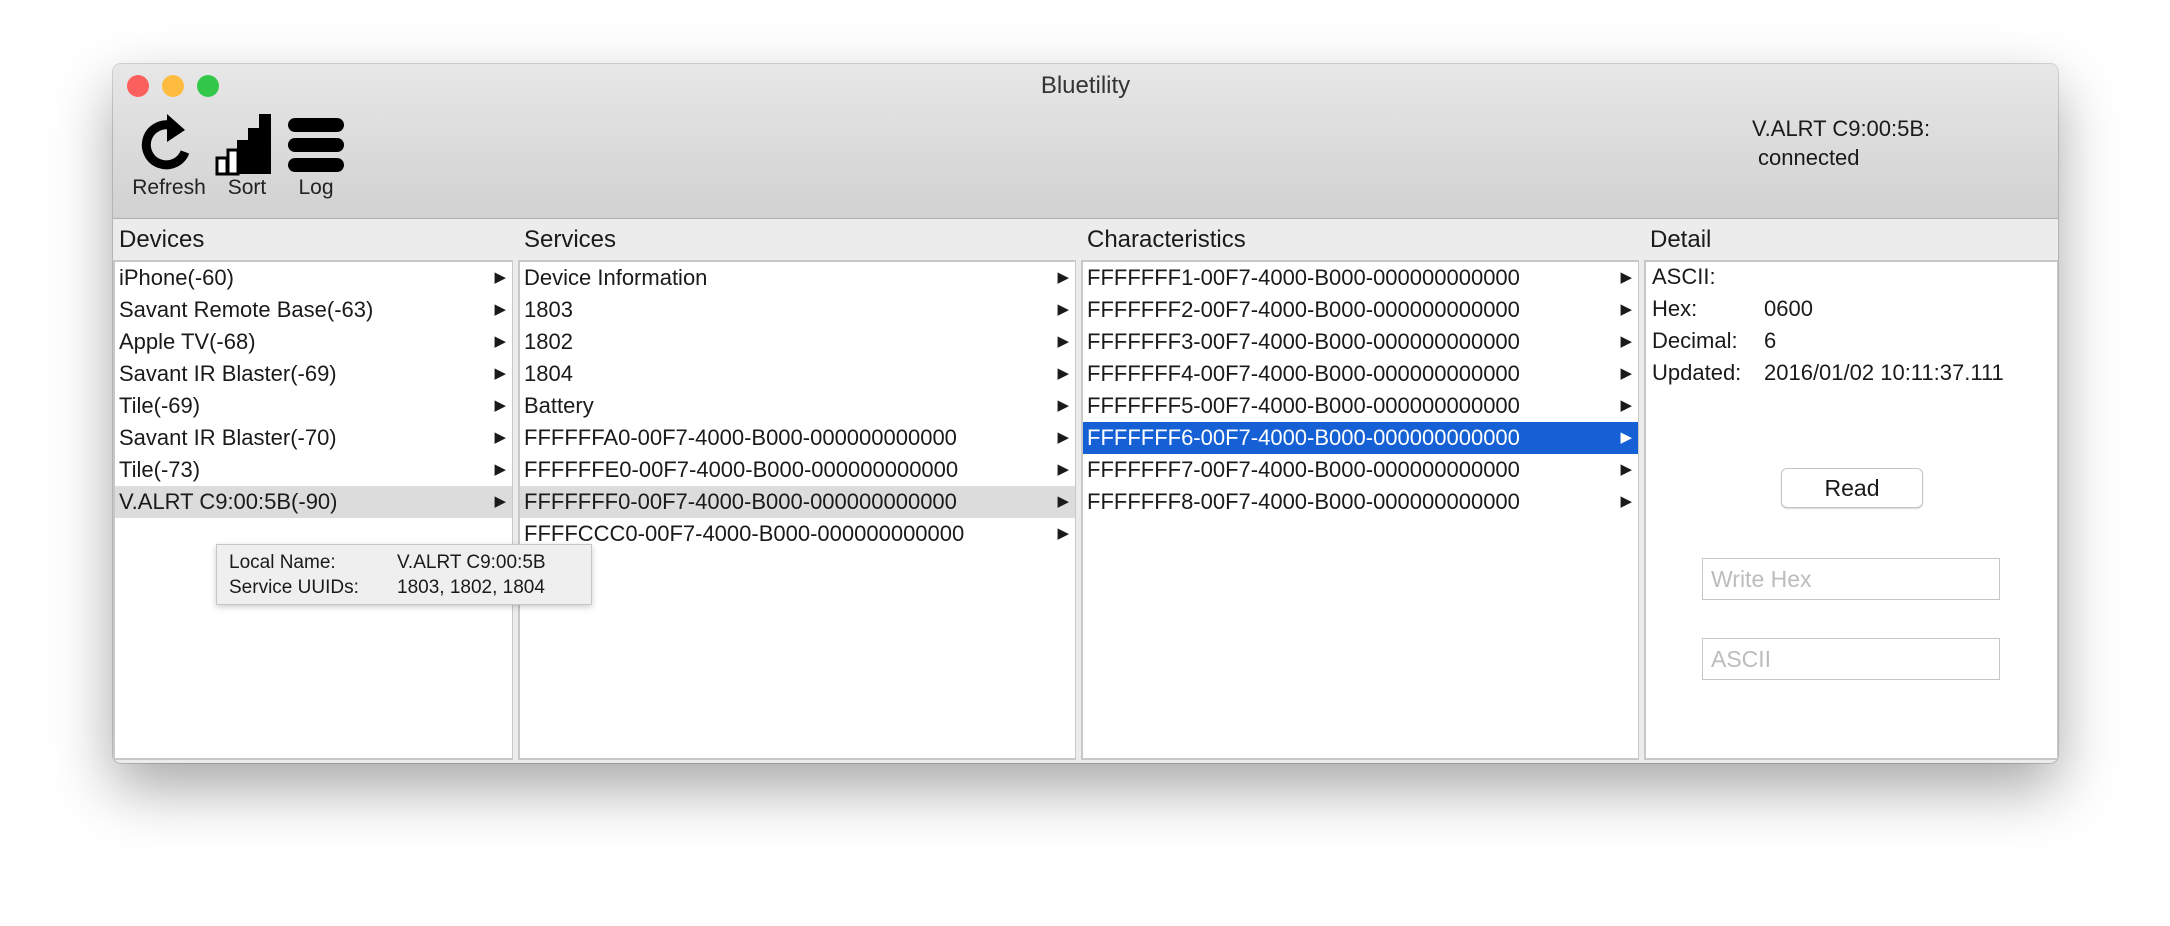  What do you see at coordinates (1695, 340) in the screenshot?
I see `decimal-label: Decimal:` at bounding box center [1695, 340].